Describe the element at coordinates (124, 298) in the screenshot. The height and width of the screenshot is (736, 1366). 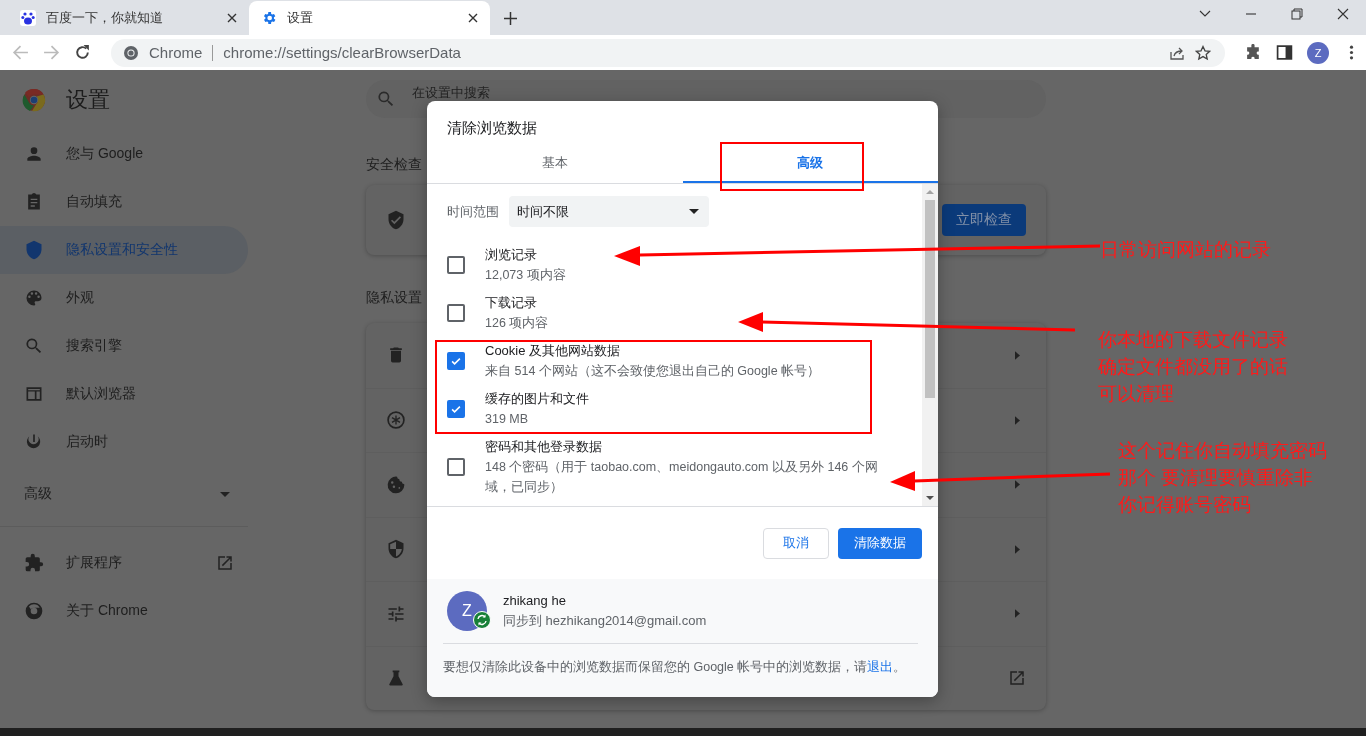
I see `sidebar-item: 外观` at that location.